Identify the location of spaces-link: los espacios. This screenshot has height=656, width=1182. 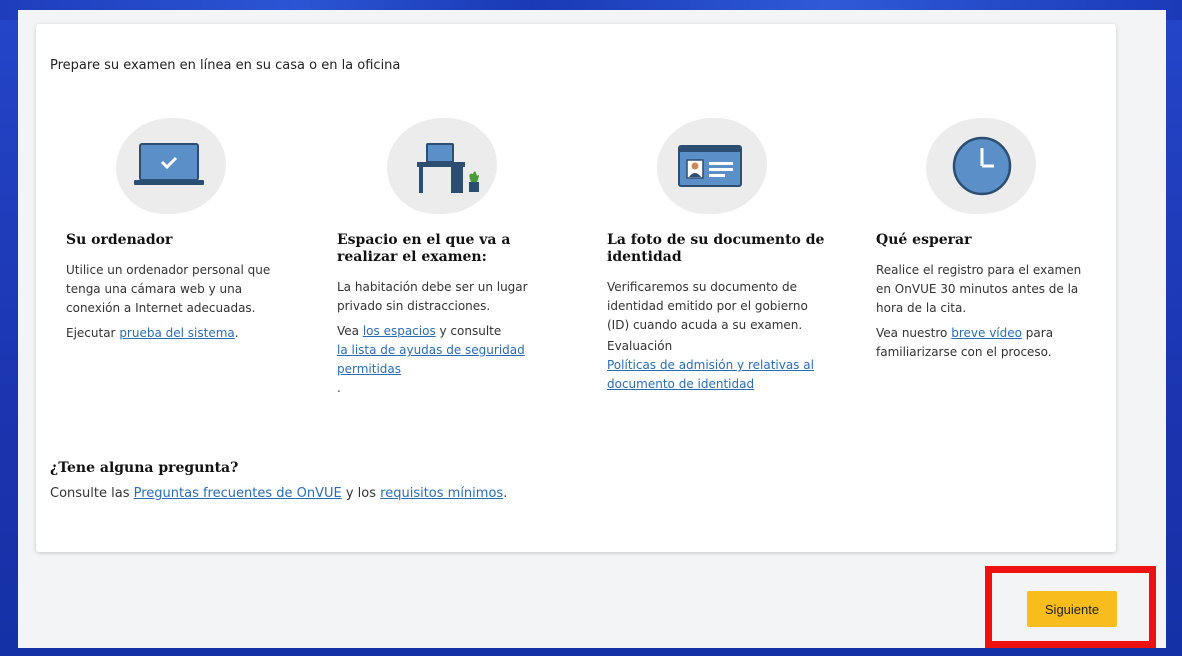
(399, 331).